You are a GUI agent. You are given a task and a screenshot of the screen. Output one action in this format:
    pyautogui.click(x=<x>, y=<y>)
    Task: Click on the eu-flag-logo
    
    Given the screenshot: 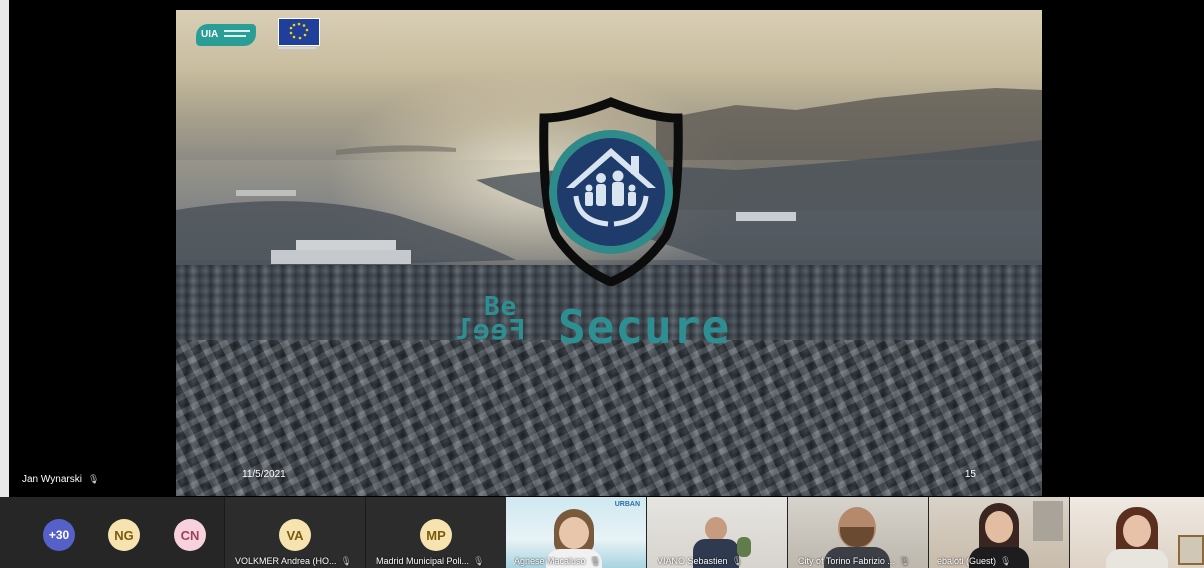 What is the action you would take?
    pyautogui.click(x=298, y=35)
    